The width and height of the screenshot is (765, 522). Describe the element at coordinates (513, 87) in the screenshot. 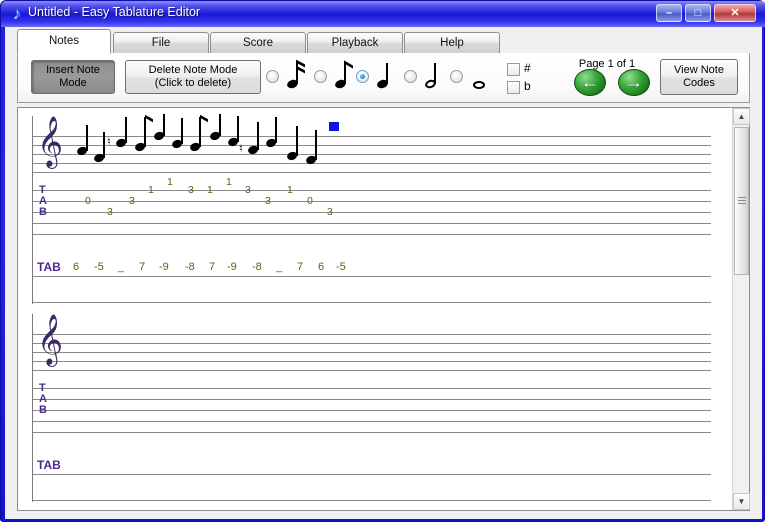

I see `flat-checkbox` at that location.